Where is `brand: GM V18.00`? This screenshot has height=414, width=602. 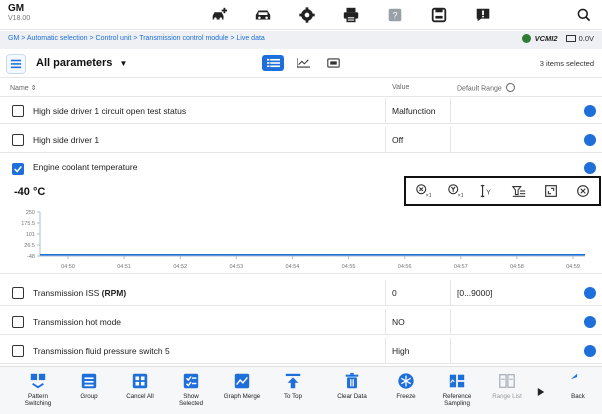 brand: GM V18.00 is located at coordinates (19, 13).